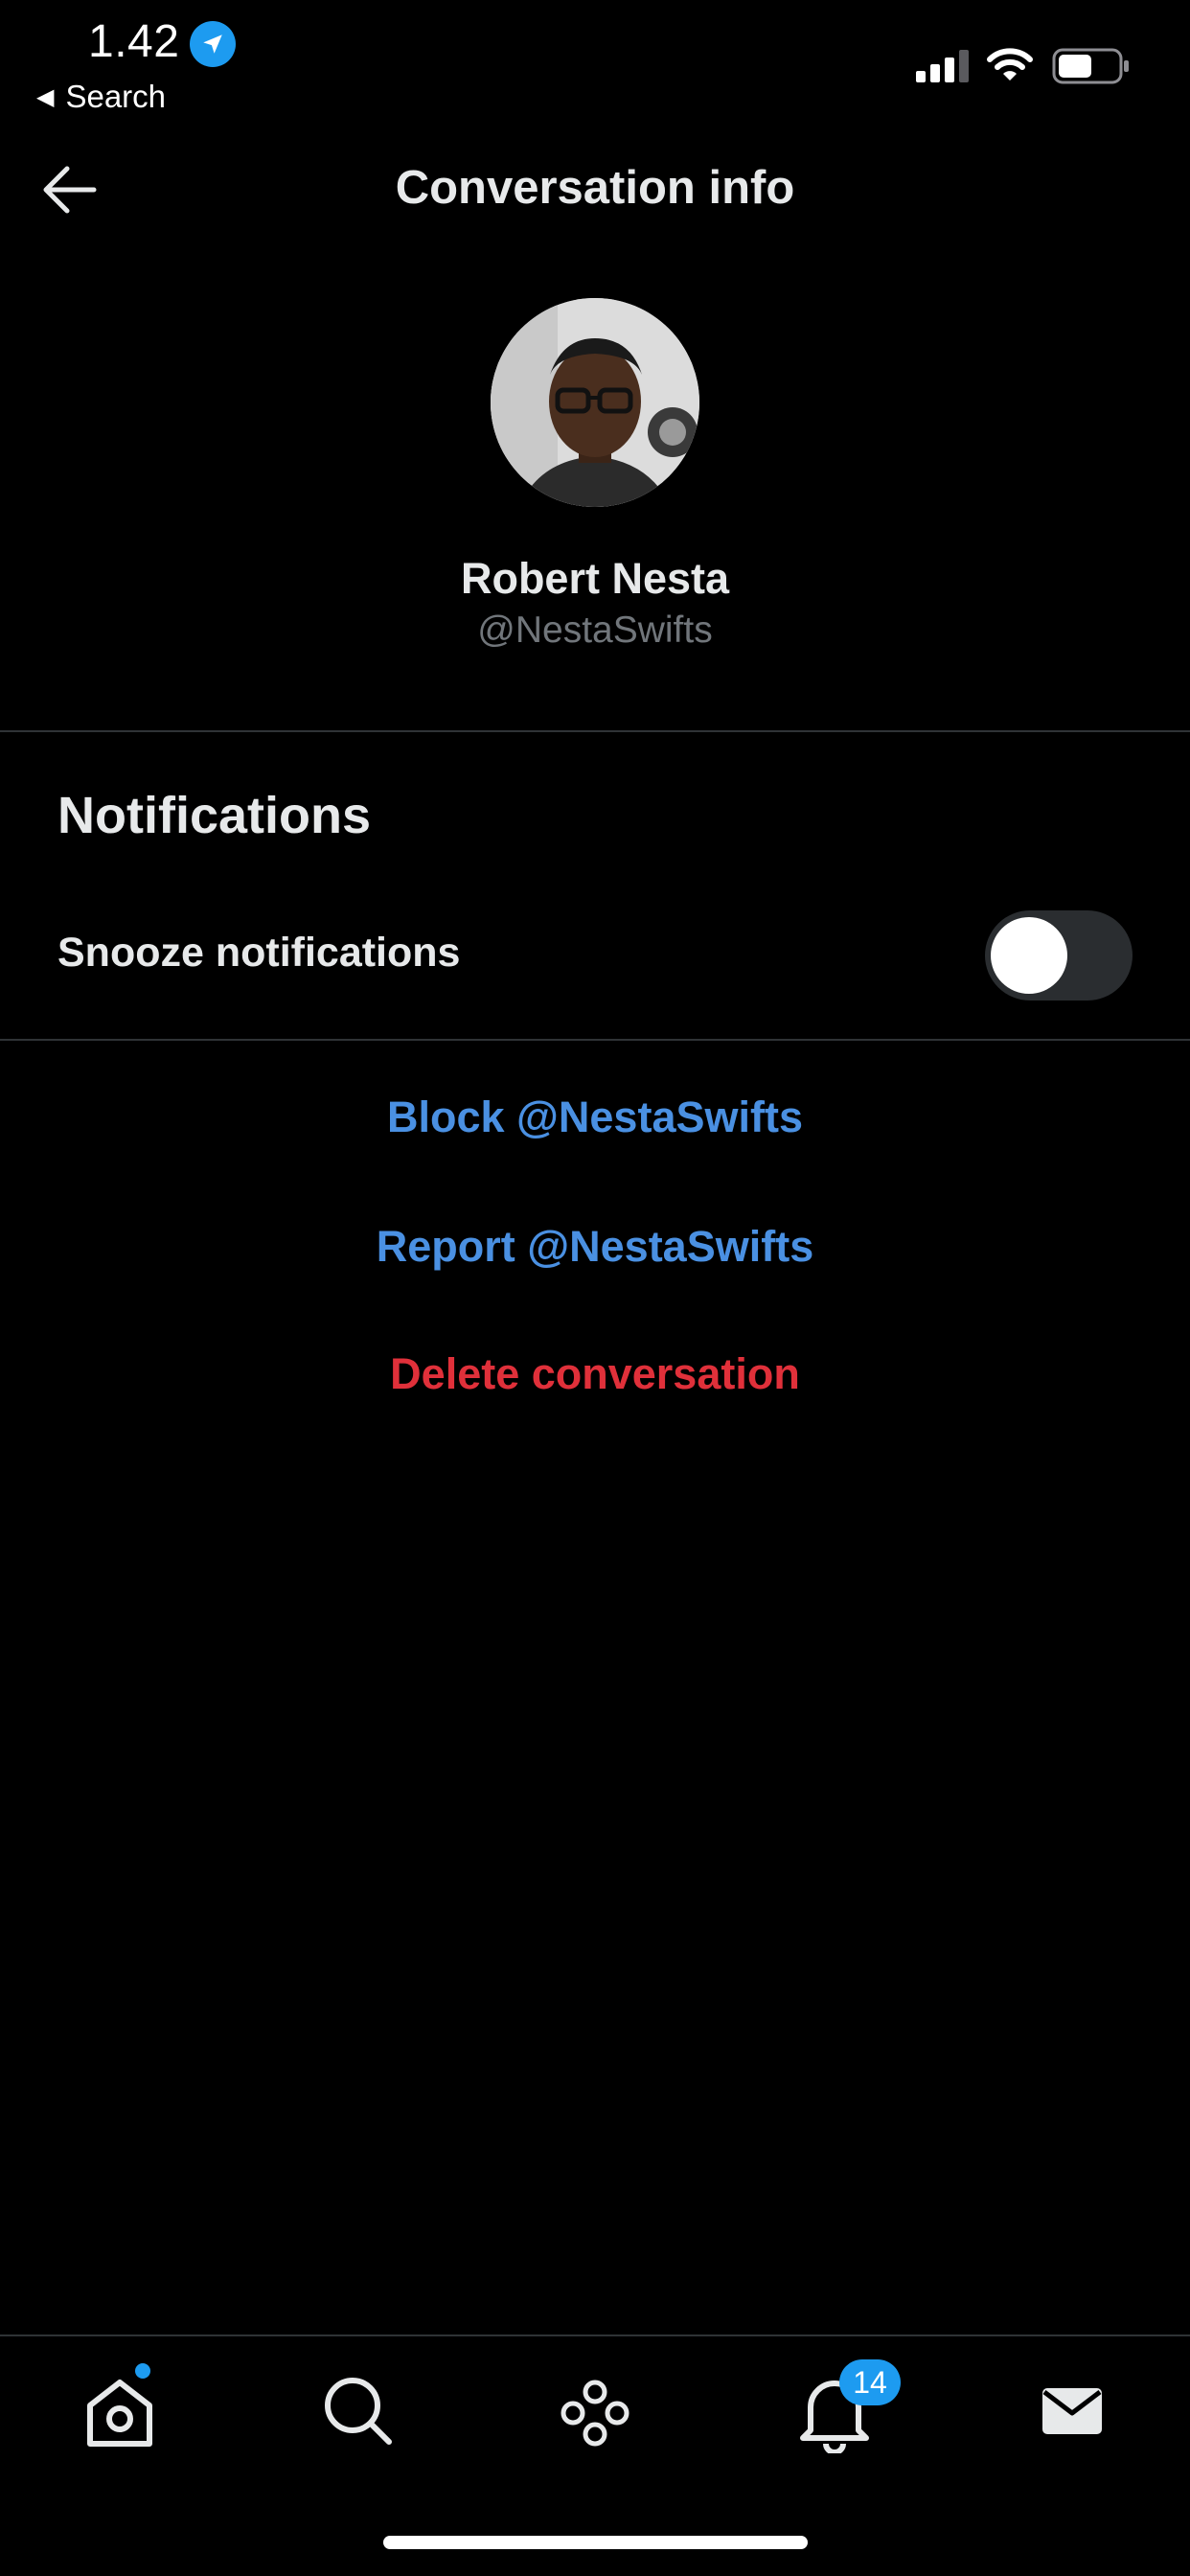 The width and height of the screenshot is (1190, 2576). What do you see at coordinates (357, 2410) in the screenshot?
I see `search-icon` at bounding box center [357, 2410].